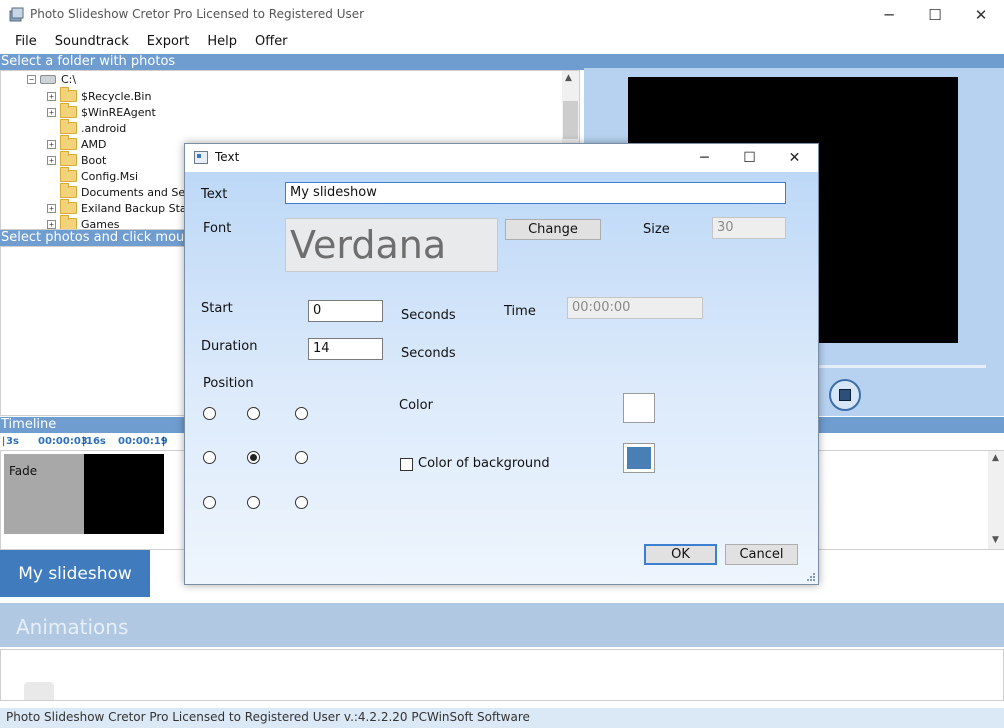 The width and height of the screenshot is (1004, 728). What do you see at coordinates (553, 229) in the screenshot?
I see `change-font-button: Change` at bounding box center [553, 229].